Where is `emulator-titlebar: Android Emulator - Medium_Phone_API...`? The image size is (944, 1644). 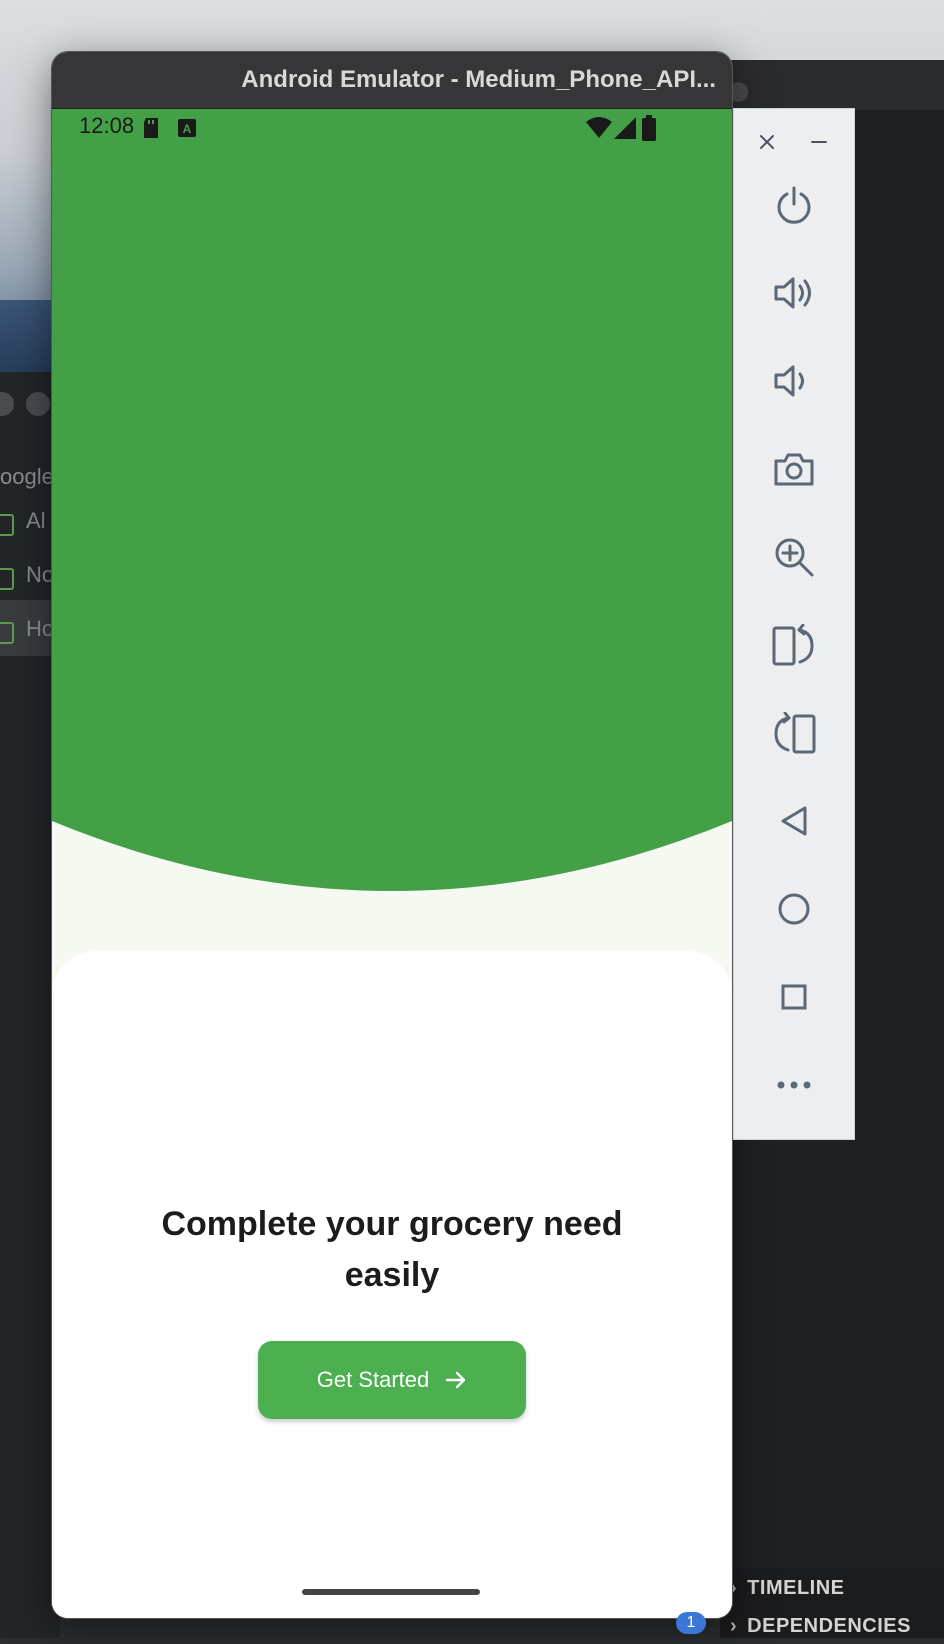
emulator-titlebar: Android Emulator - Medium_Phone_API... is located at coordinates (392, 80).